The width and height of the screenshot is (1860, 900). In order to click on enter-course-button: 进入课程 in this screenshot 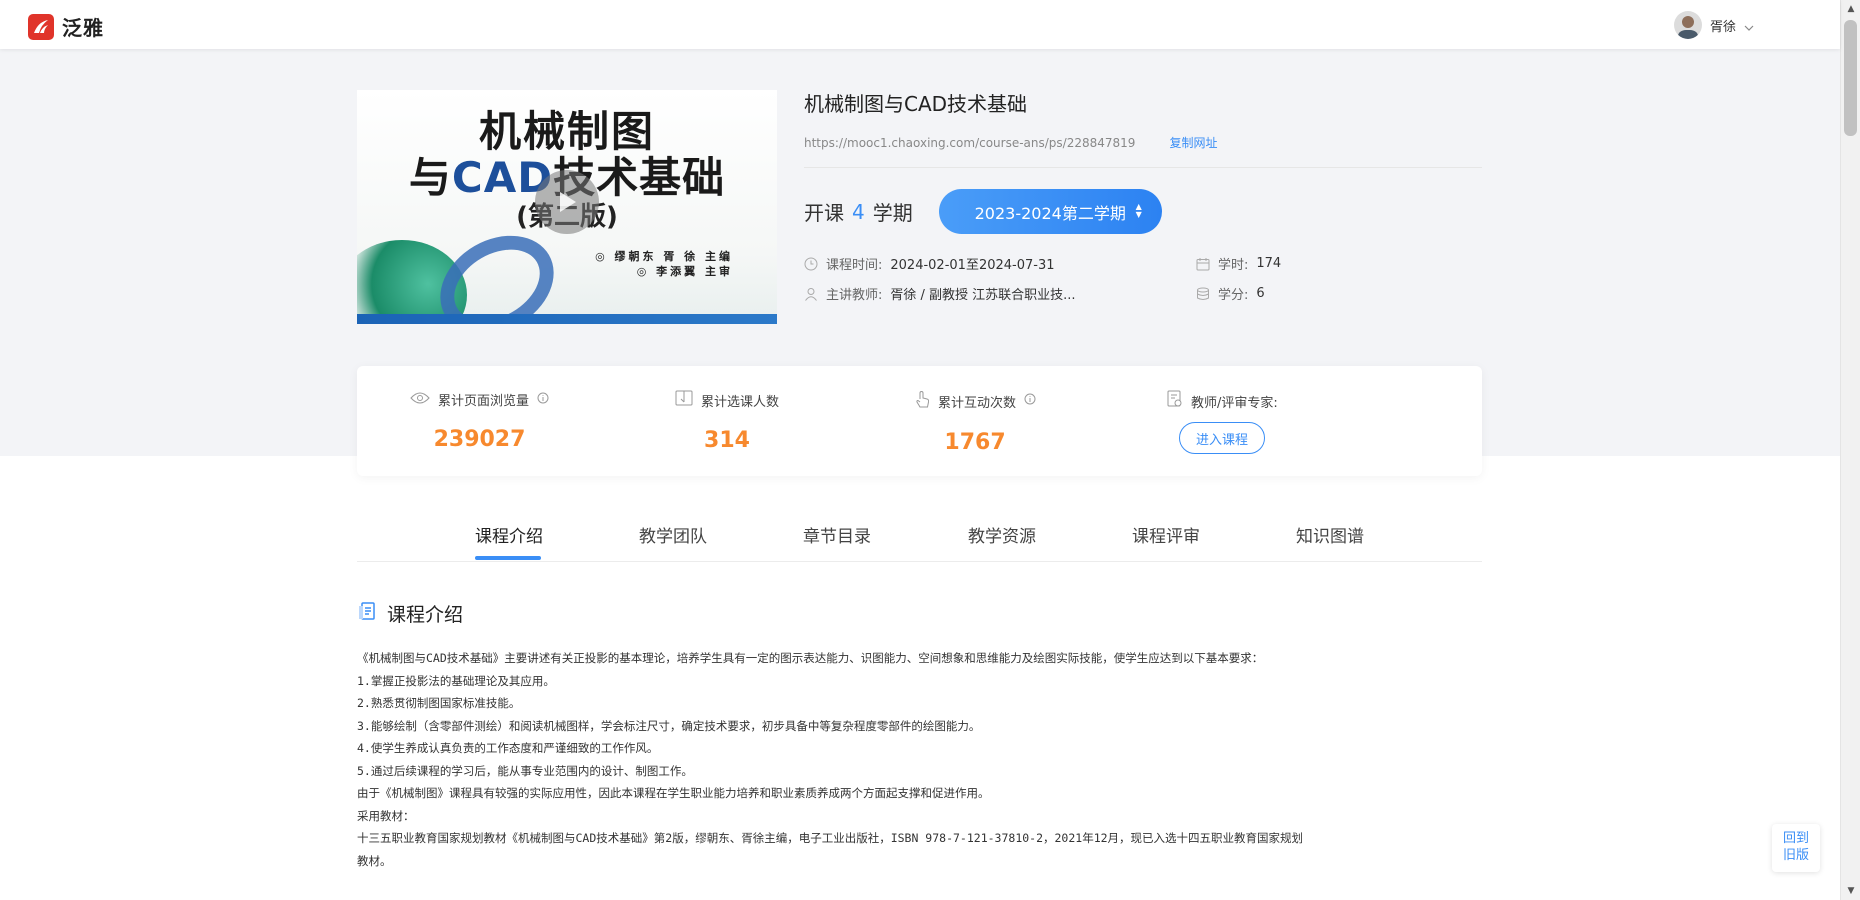, I will do `click(1222, 438)`.